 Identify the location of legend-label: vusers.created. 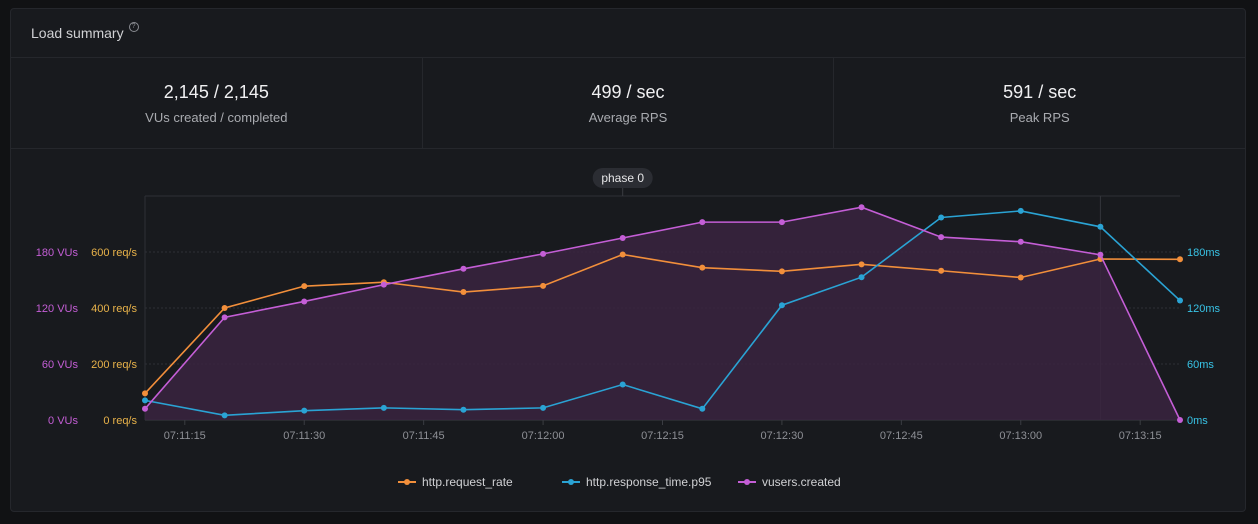
(801, 482).